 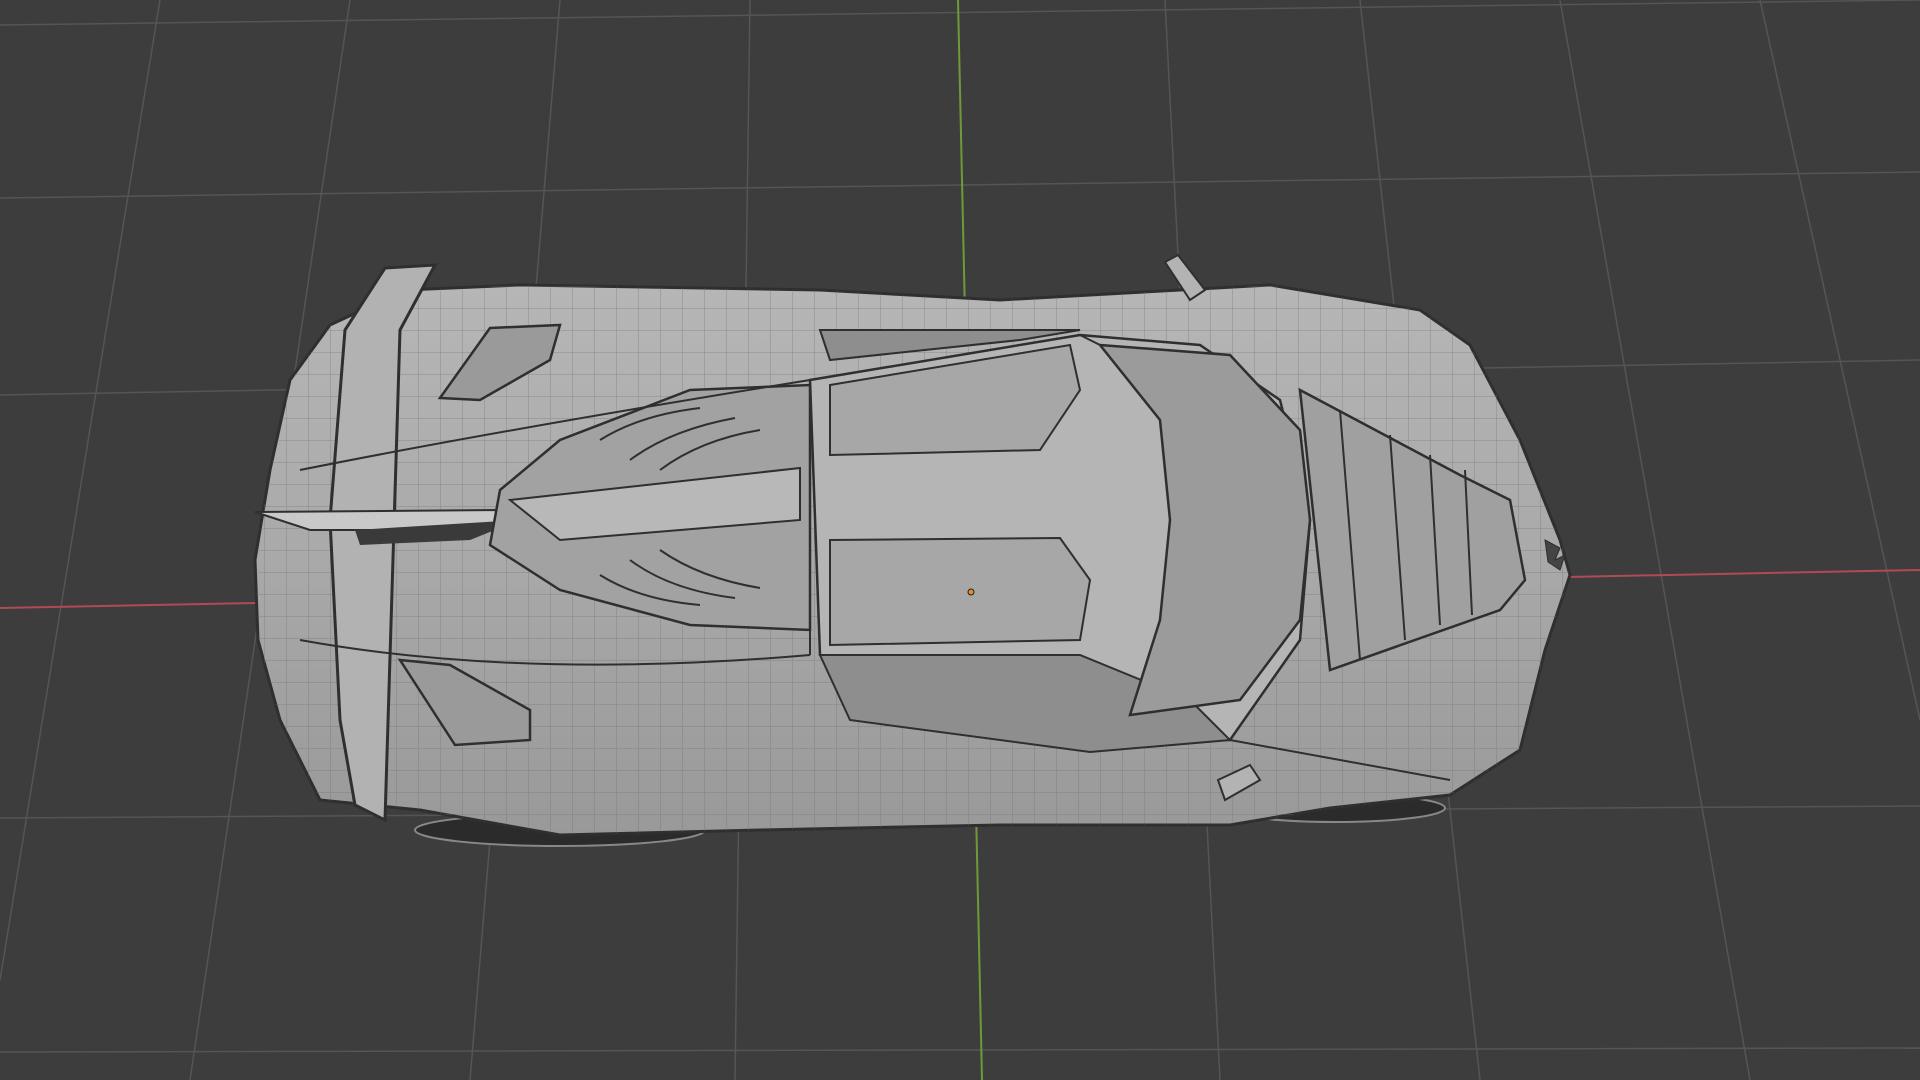 What do you see at coordinates (971, 592) in the screenshot?
I see `object-origin` at bounding box center [971, 592].